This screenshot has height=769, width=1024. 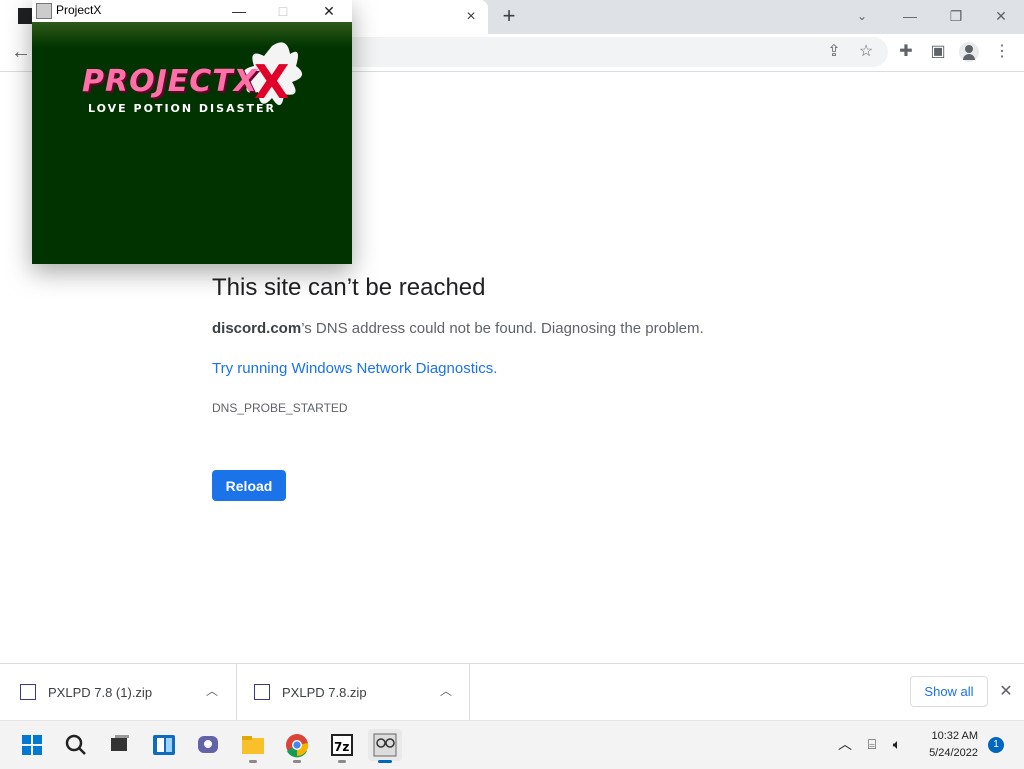 What do you see at coordinates (76, 745) in the screenshot?
I see `search-icon` at bounding box center [76, 745].